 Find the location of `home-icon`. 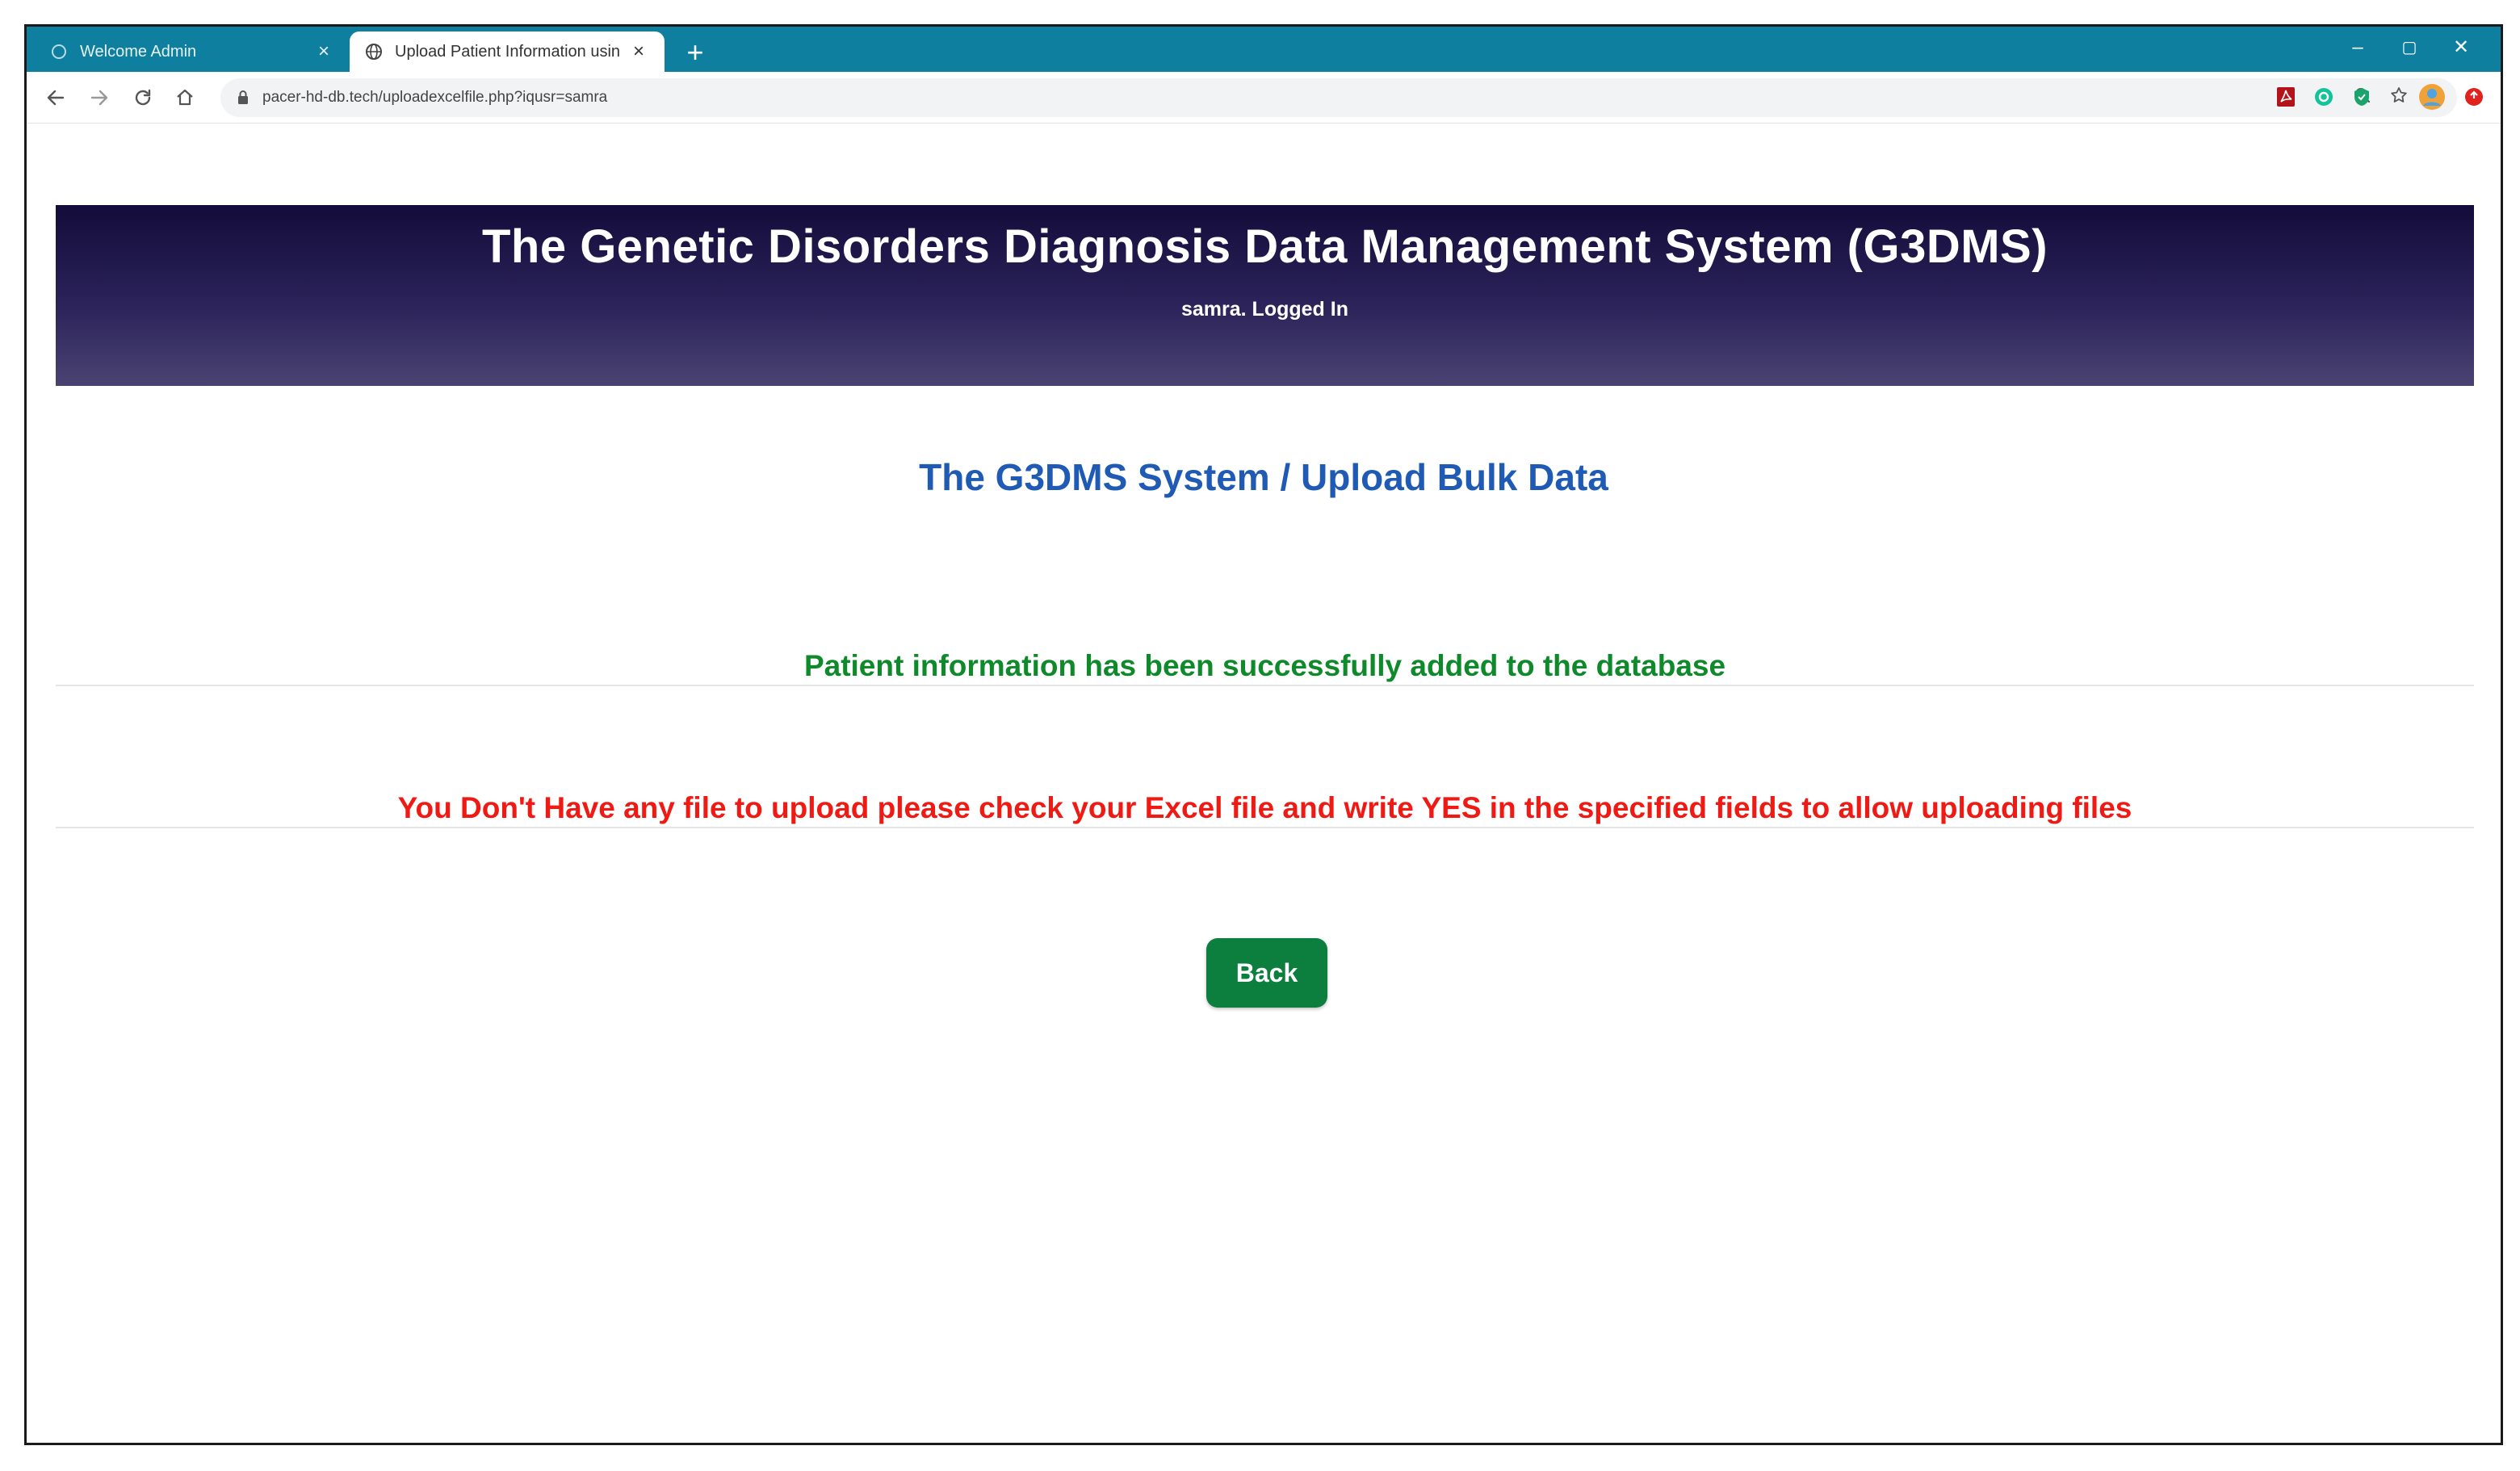

home-icon is located at coordinates (185, 97).